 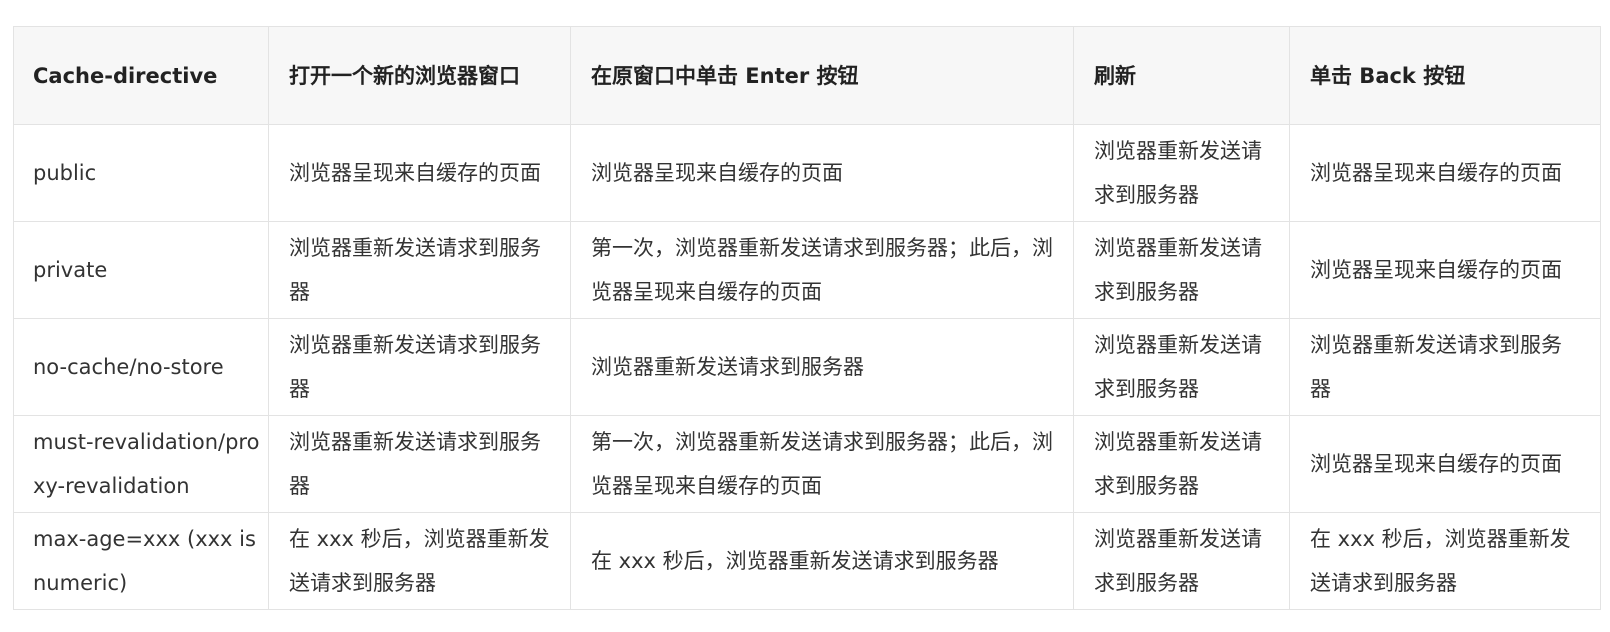 What do you see at coordinates (404, 75) in the screenshot?
I see `header-new-window-label: 打开一个新的浏览器窗口` at bounding box center [404, 75].